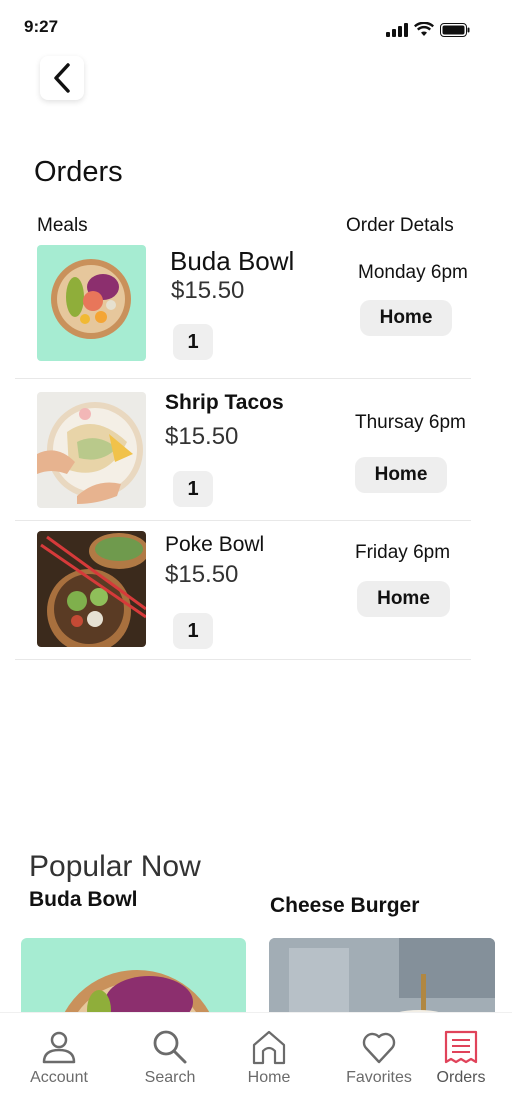 The width and height of the screenshot is (512, 1109). What do you see at coordinates (78, 172) in the screenshot?
I see `page-title: Orders` at bounding box center [78, 172].